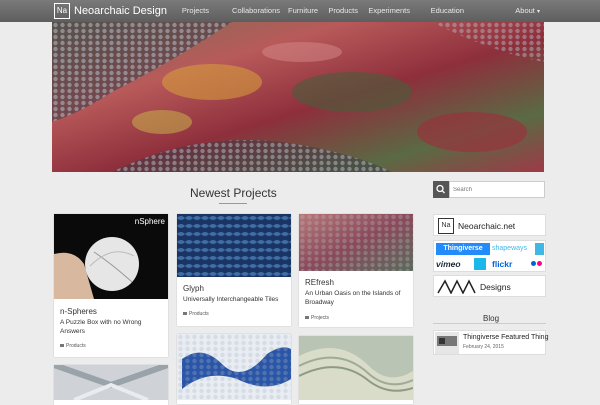 This screenshot has width=600, height=405. I want to click on blog-post-thumbnail, so click(447, 343).